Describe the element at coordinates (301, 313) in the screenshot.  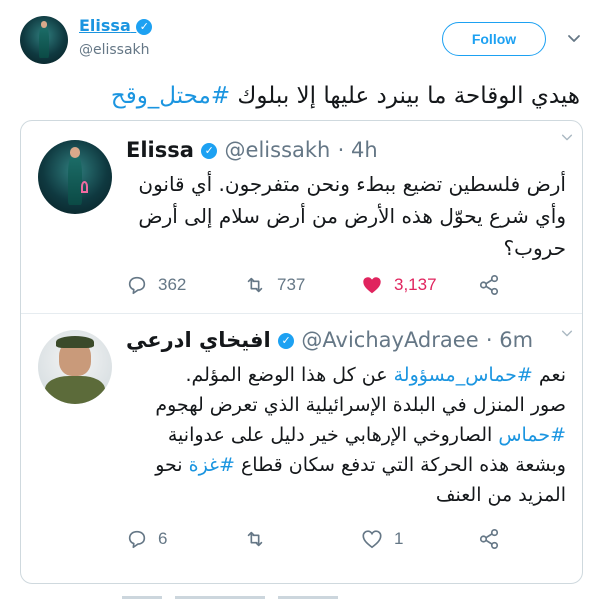
I see `divider` at that location.